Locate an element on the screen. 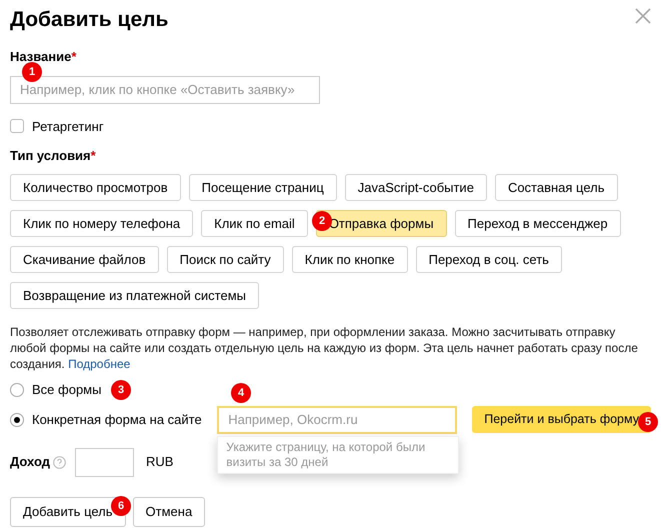 The image size is (661, 532). condition-type-button: Клик по номеру телефона is located at coordinates (102, 223).